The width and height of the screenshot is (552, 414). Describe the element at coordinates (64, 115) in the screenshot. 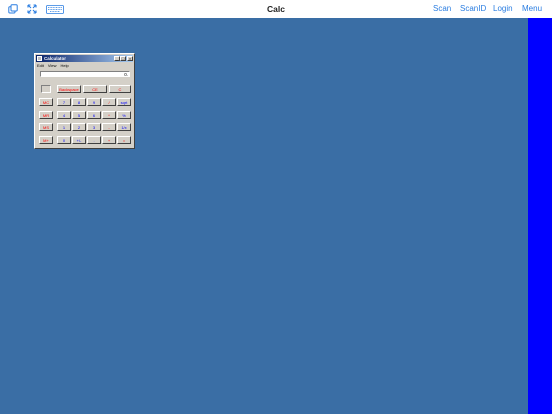

I see `key-4: 4` at that location.